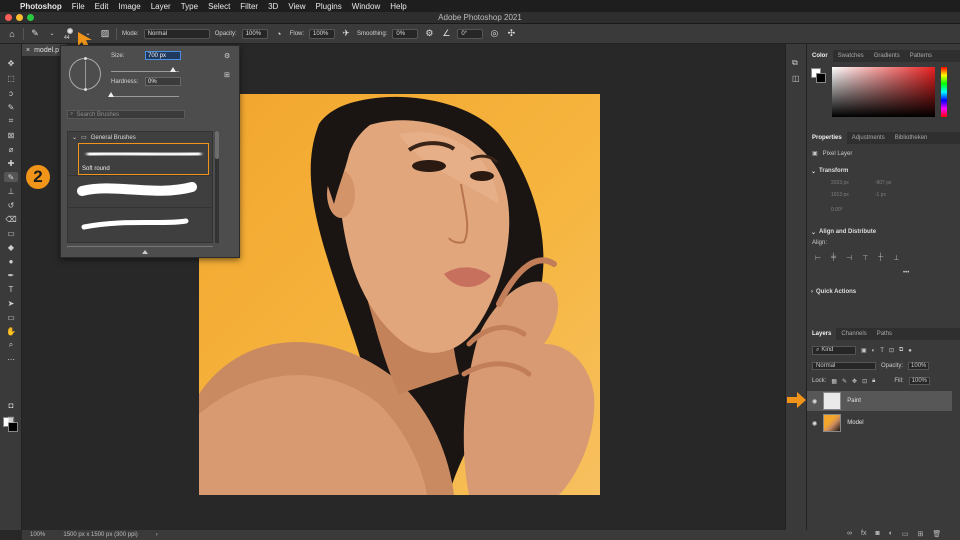 This screenshot has width=960, height=540. Describe the element at coordinates (176, 33) in the screenshot. I see `mode-select: Normal` at that location.